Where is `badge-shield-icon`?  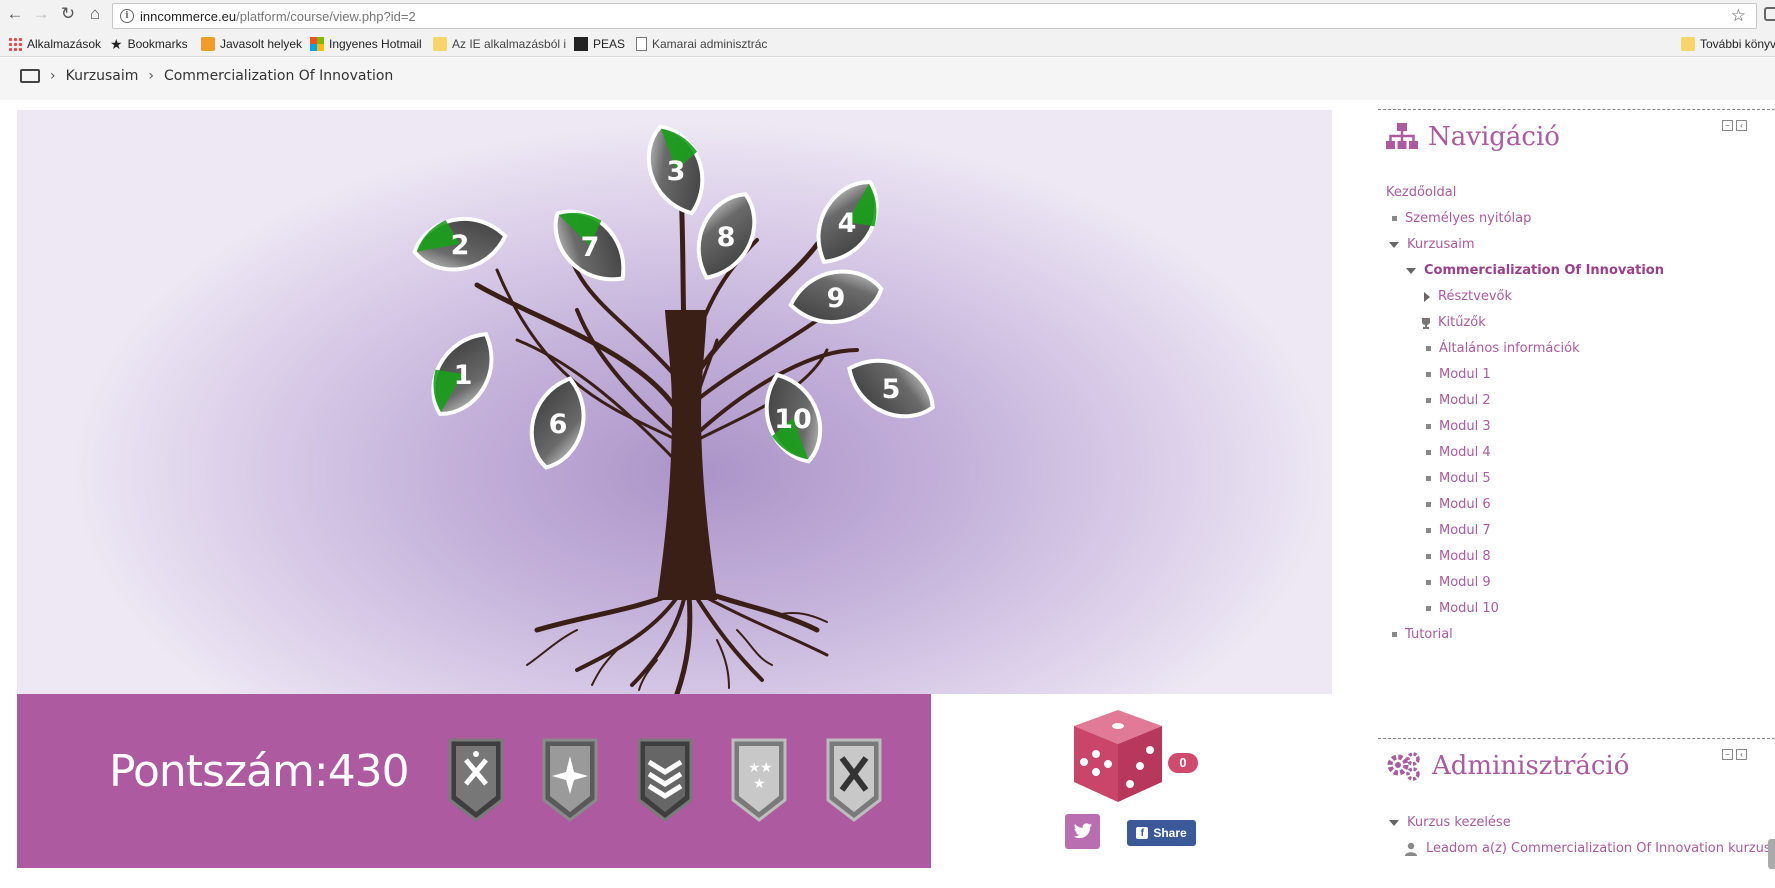
badge-shield-icon is located at coordinates (476, 779).